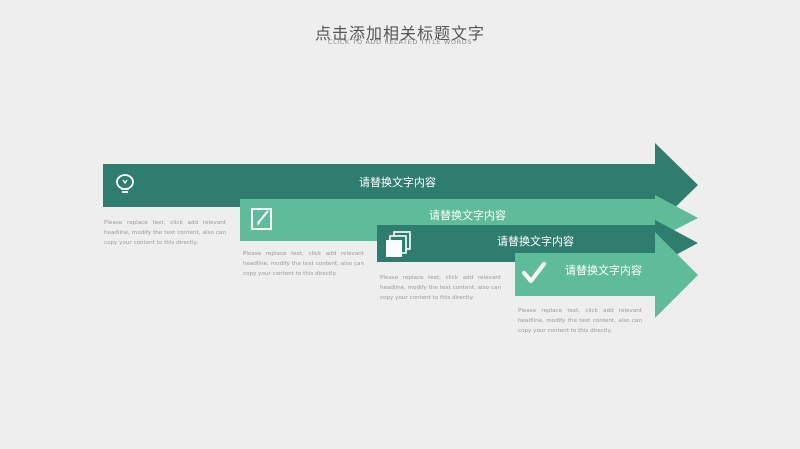 The height and width of the screenshot is (449, 800). Describe the element at coordinates (261, 219) in the screenshot. I see `edit-note-icon` at that location.